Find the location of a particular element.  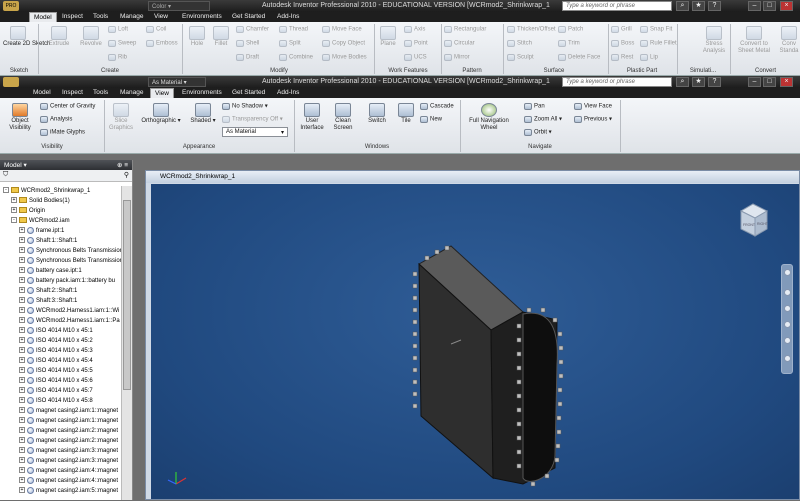

browser-node: + Shaft:2::Shaft:1 is located at coordinates (48, 291).